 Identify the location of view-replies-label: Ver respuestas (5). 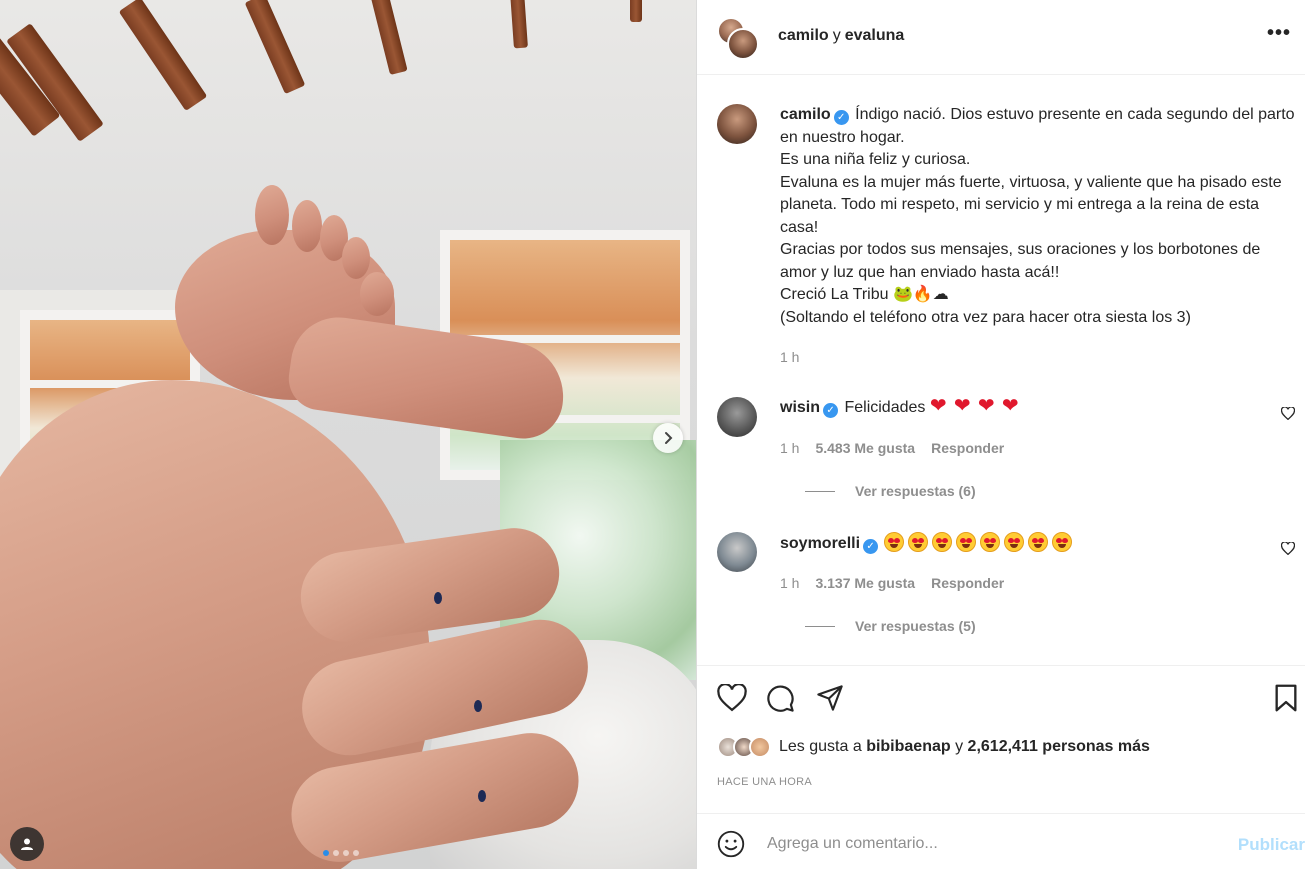
(915, 626).